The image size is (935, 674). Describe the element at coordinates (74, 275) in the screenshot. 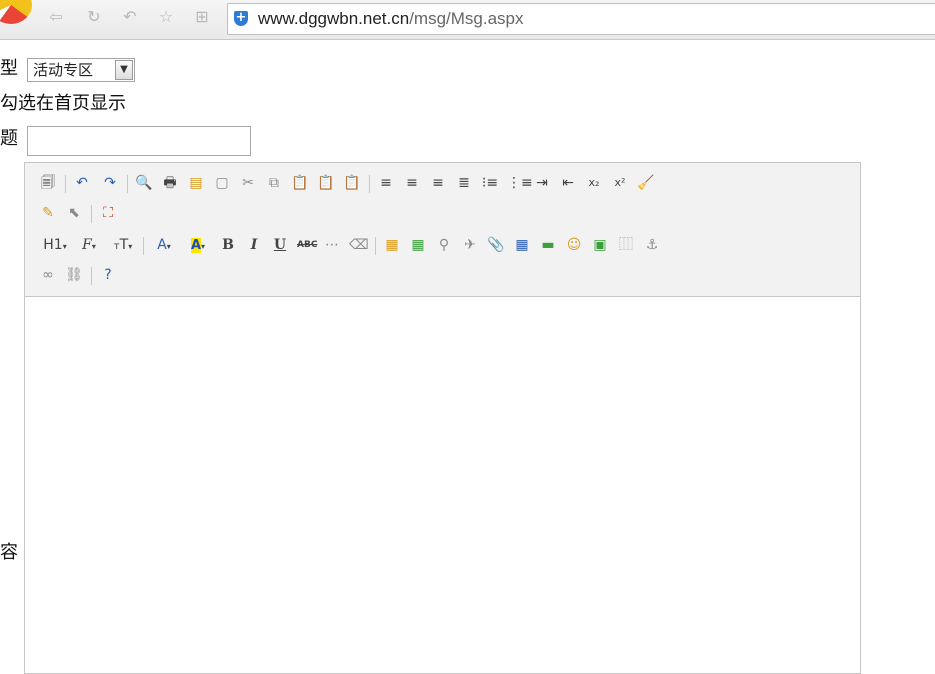

I see `unlink-icon: ⛓` at that location.